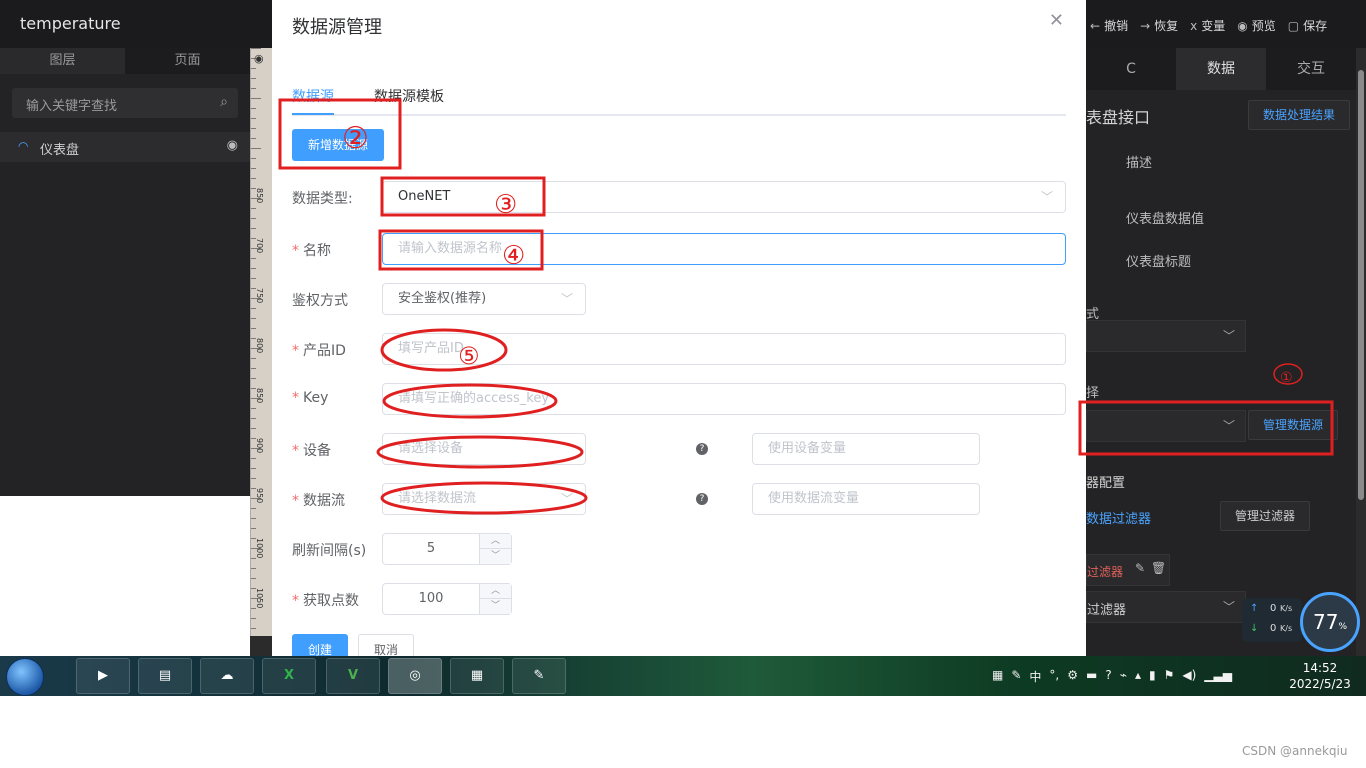 This screenshot has width=1366, height=768. I want to click on name-input: 请输入数据源名称, so click(724, 249).